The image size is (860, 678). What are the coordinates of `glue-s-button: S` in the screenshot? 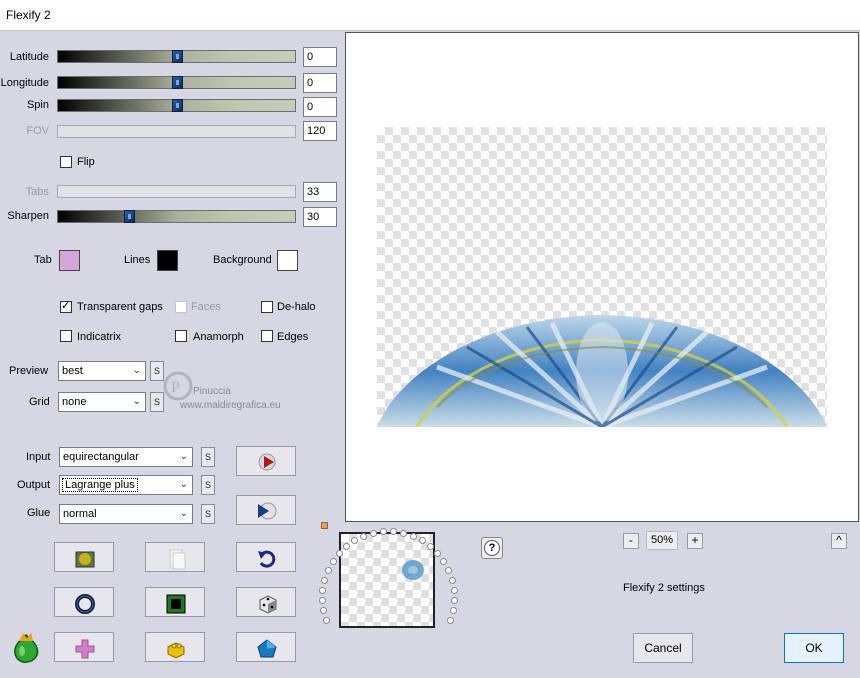 It's located at (208, 514).